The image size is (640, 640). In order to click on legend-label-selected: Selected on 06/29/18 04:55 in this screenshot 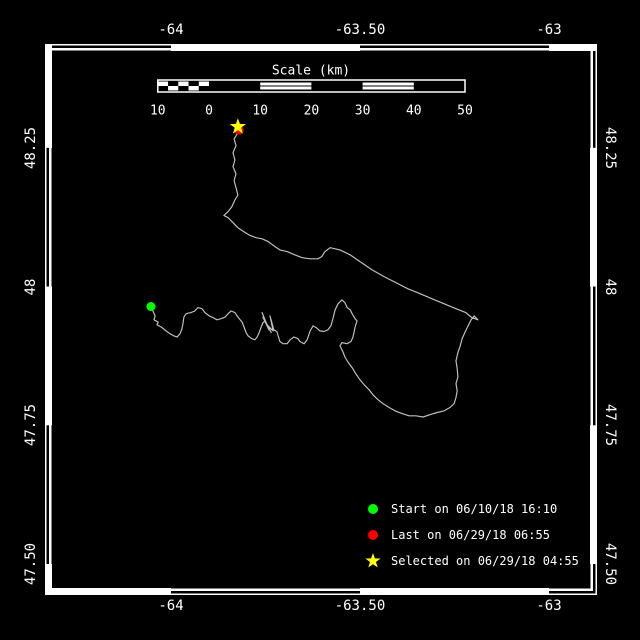, I will do `click(485, 561)`.